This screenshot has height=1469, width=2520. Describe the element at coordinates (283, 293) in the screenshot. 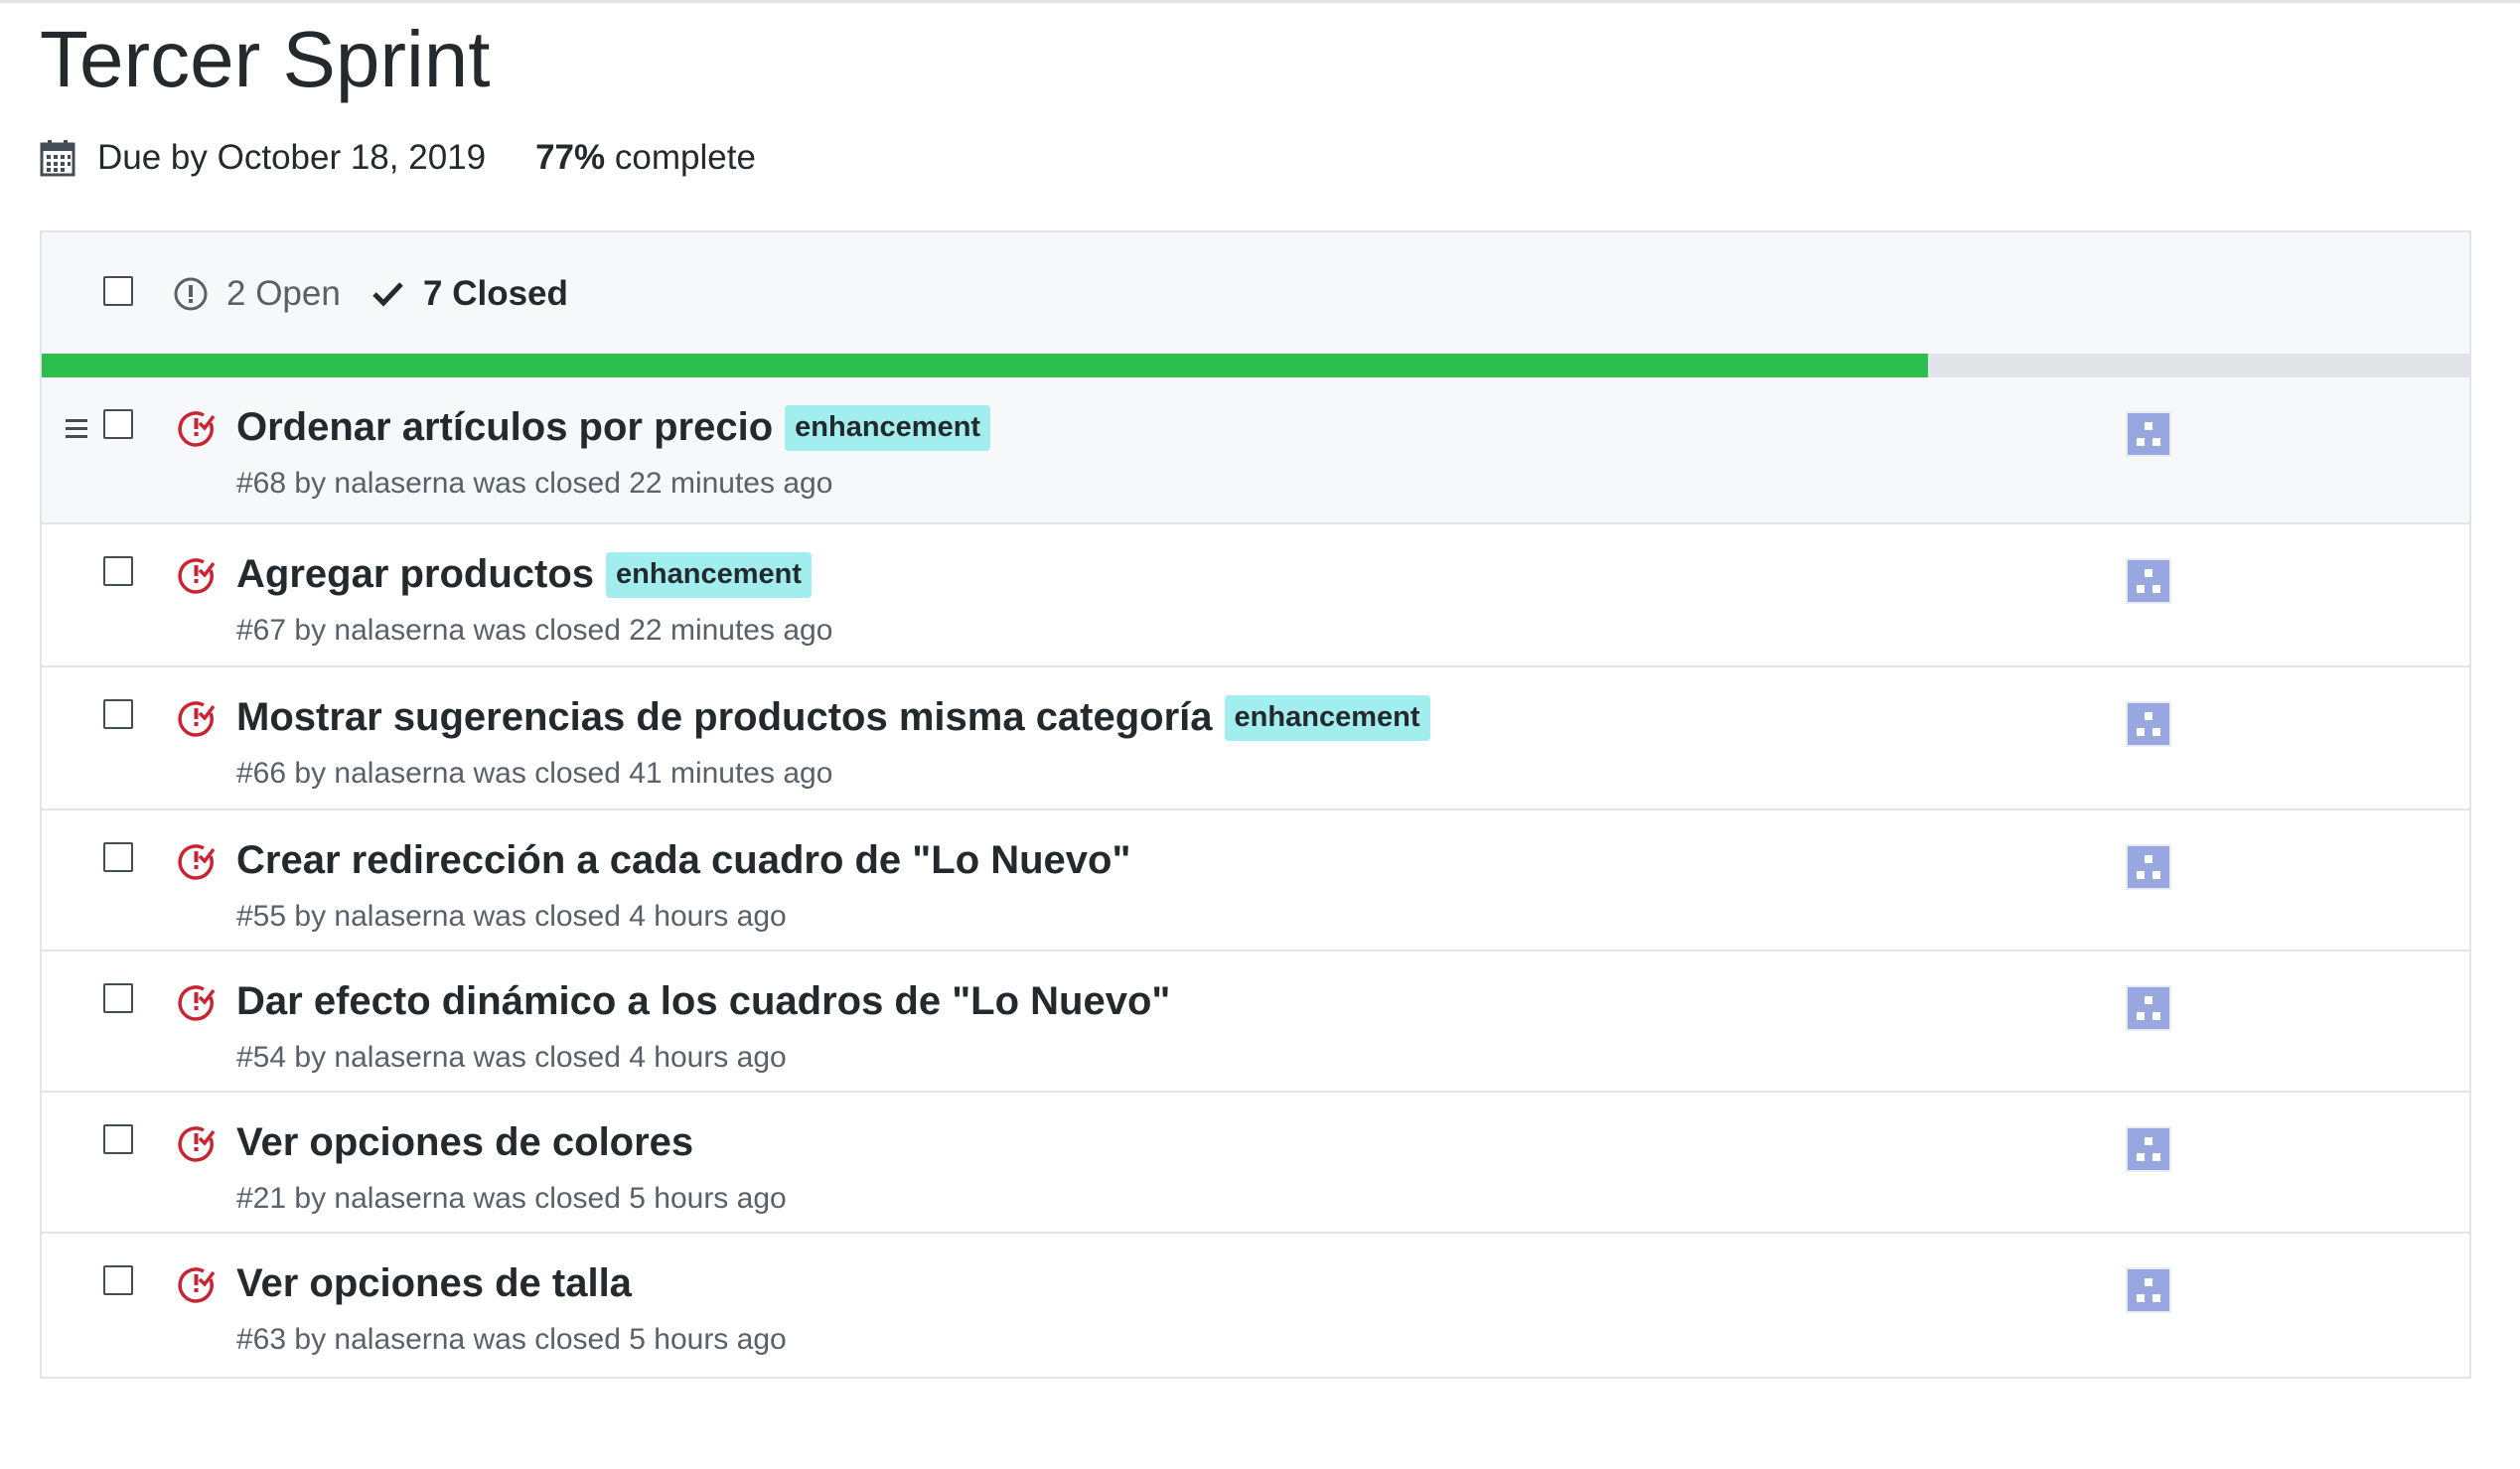

I see `open-count: 2 Open` at that location.